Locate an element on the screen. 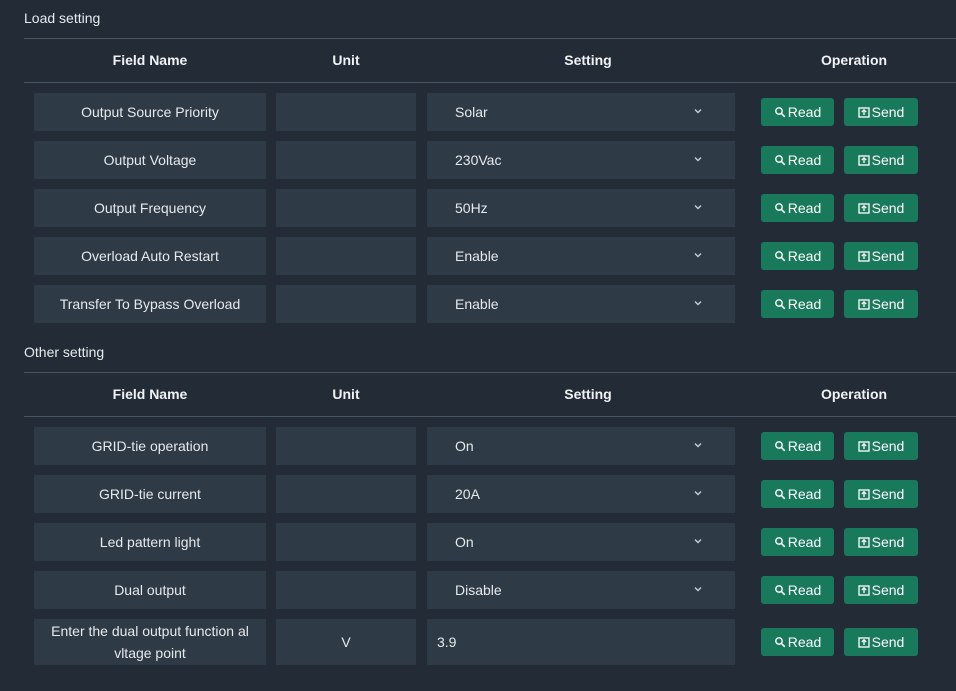 This screenshot has height=691, width=956. header-field-name: Field Name is located at coordinates (150, 394).